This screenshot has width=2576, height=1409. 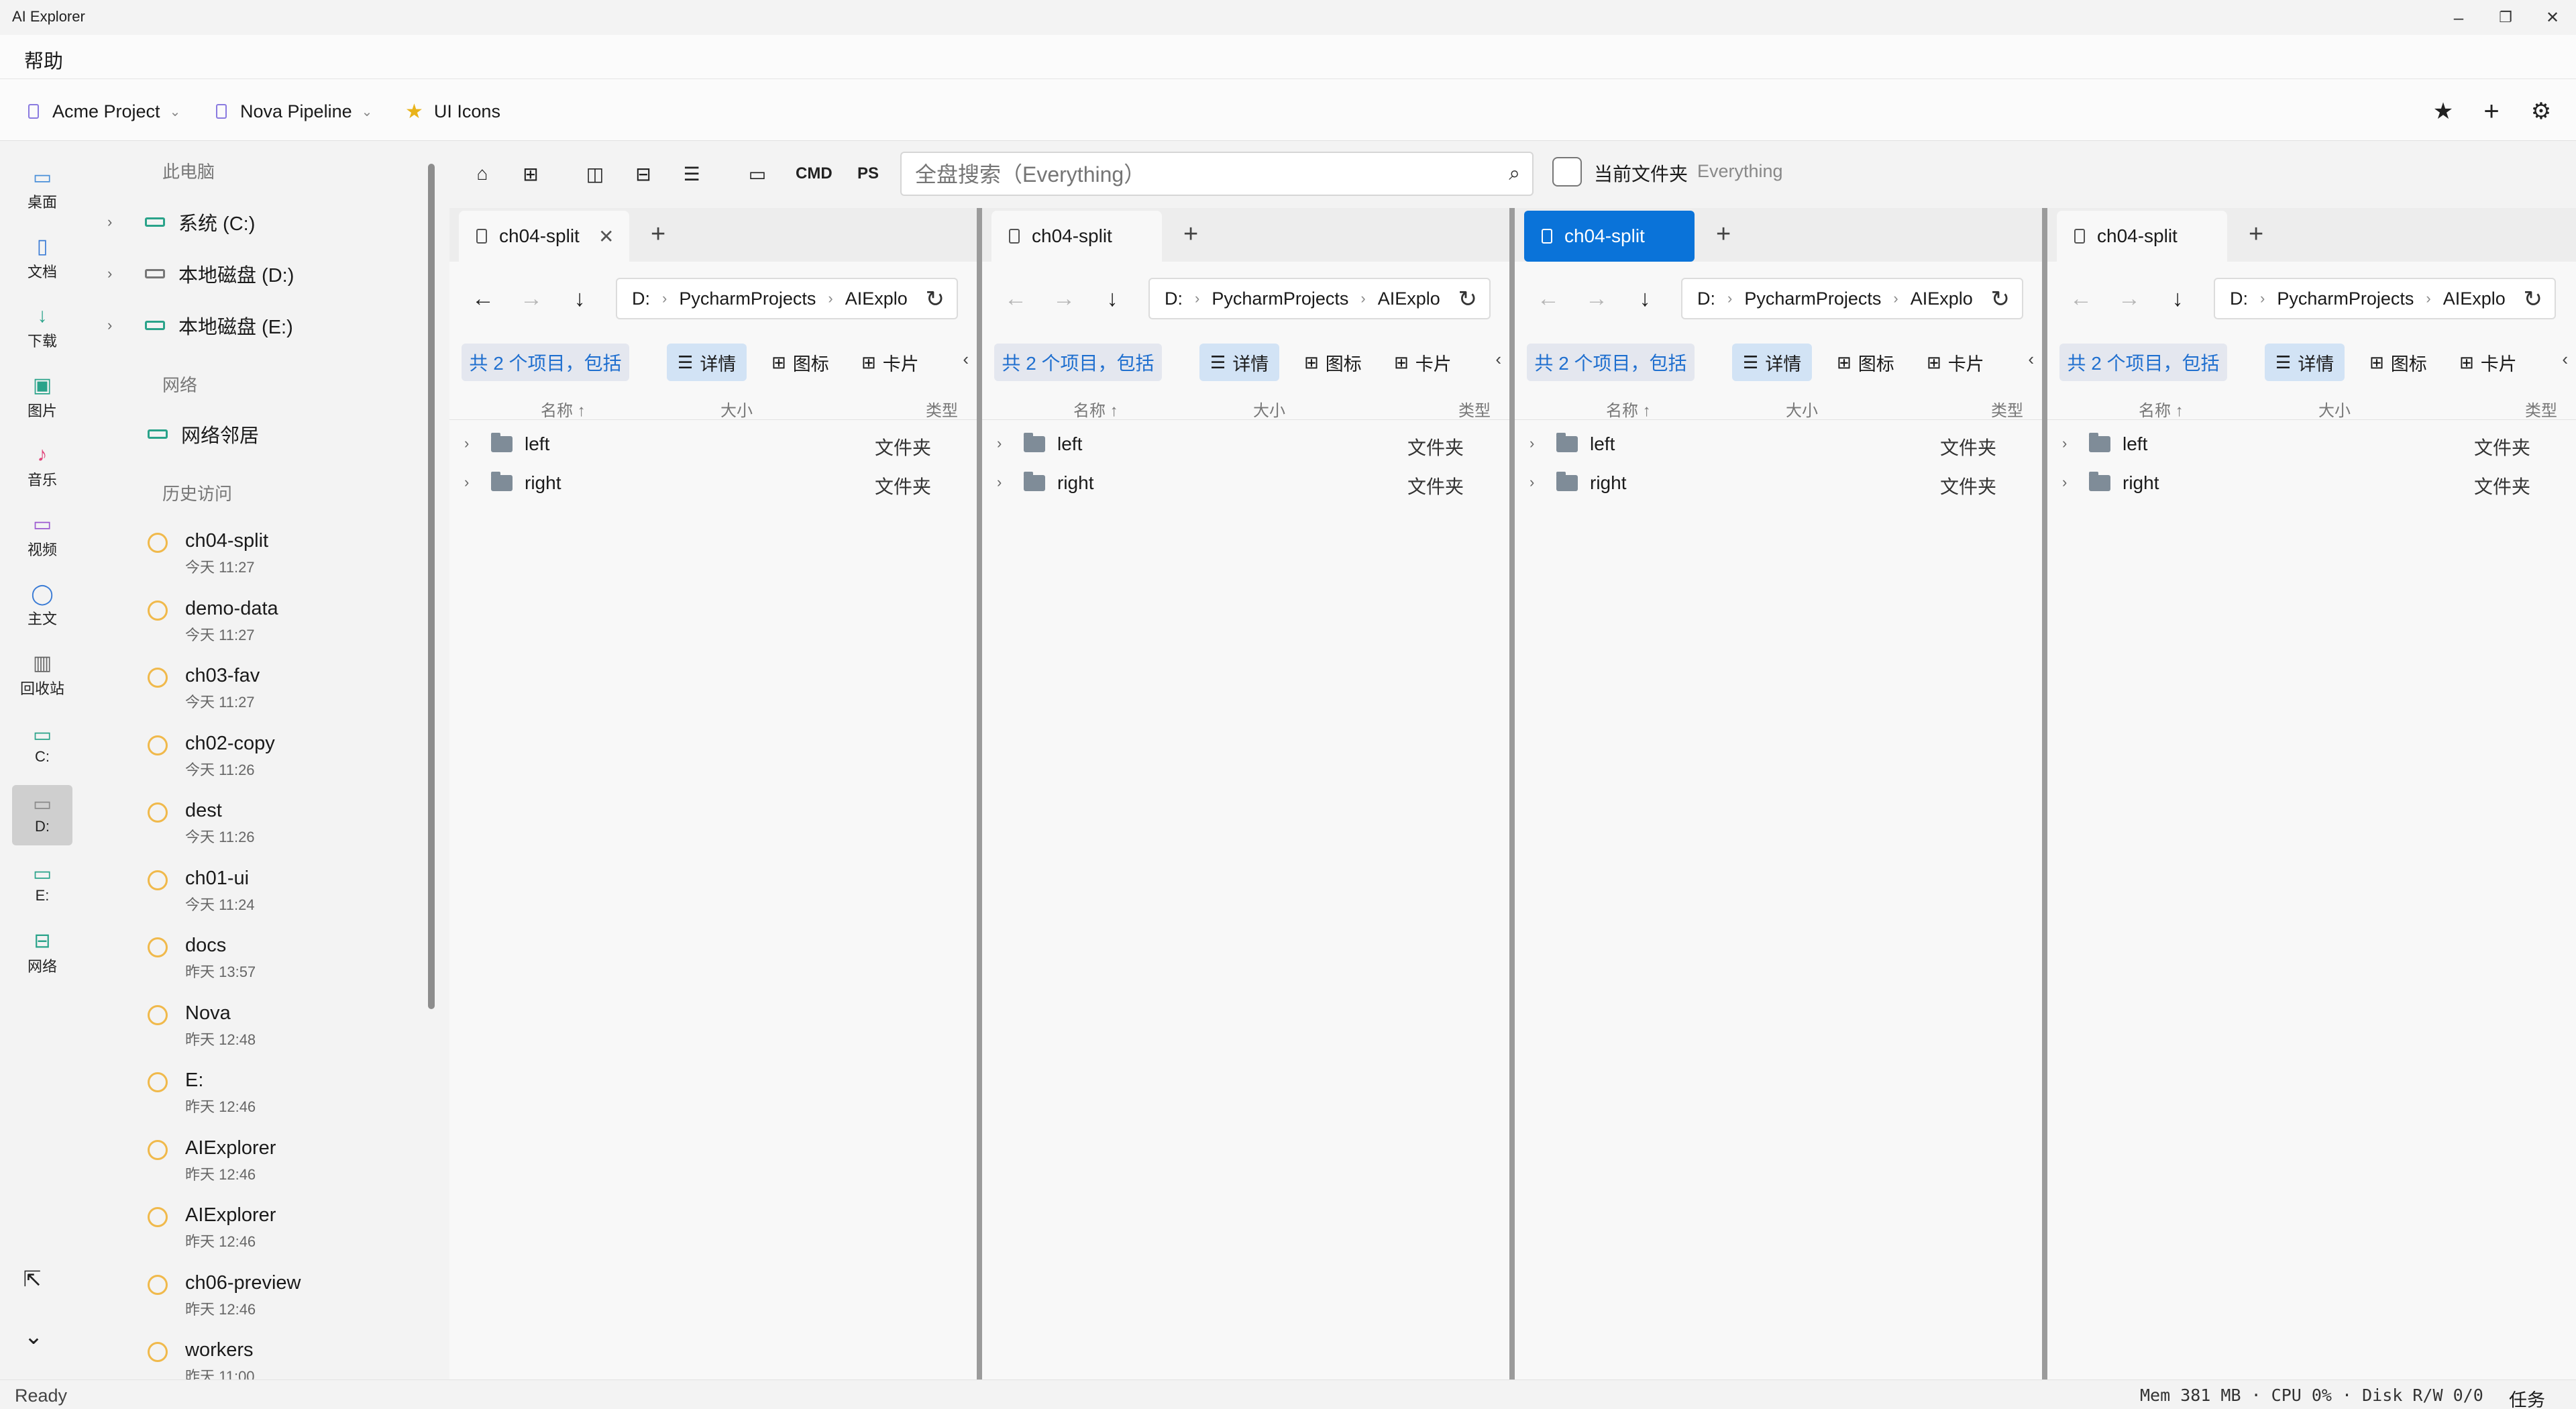 What do you see at coordinates (42, 329) in the screenshot?
I see `rail-item-2: ↓ 下载` at bounding box center [42, 329].